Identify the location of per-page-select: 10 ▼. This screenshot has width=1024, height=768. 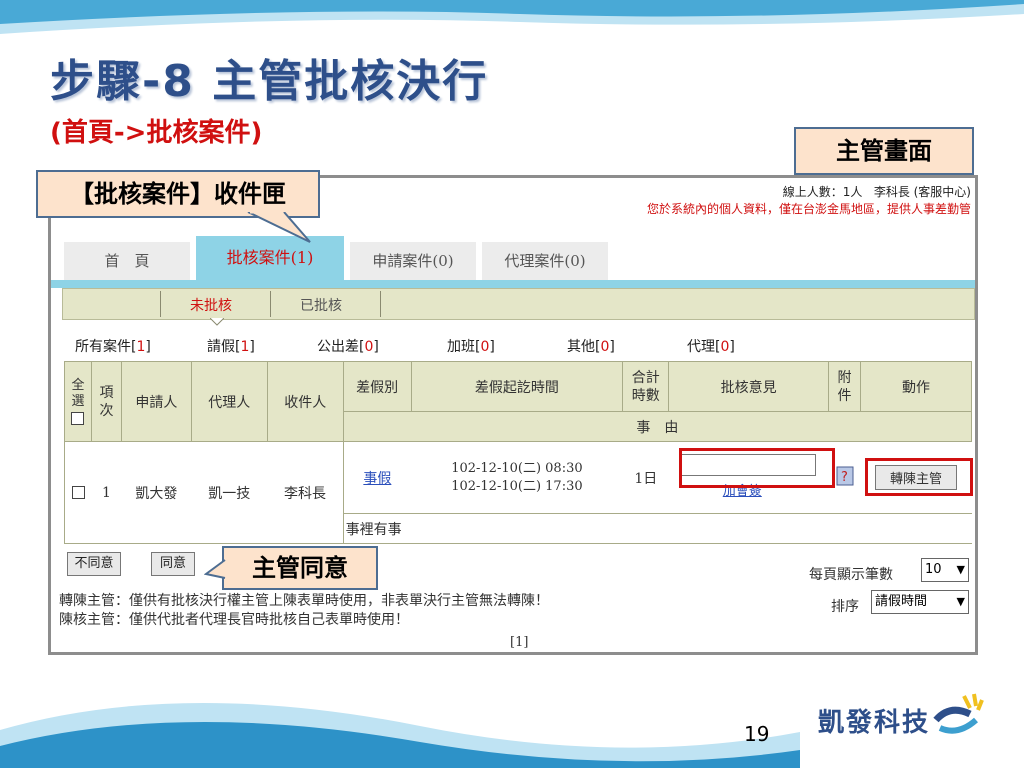
(945, 570).